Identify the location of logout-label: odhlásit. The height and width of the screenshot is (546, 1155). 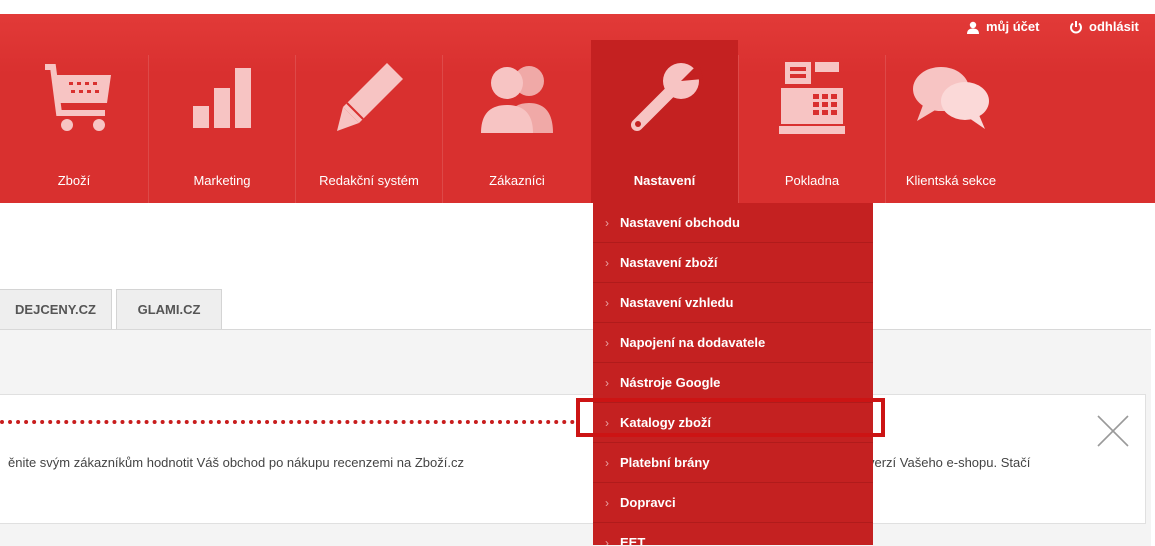
(1114, 26).